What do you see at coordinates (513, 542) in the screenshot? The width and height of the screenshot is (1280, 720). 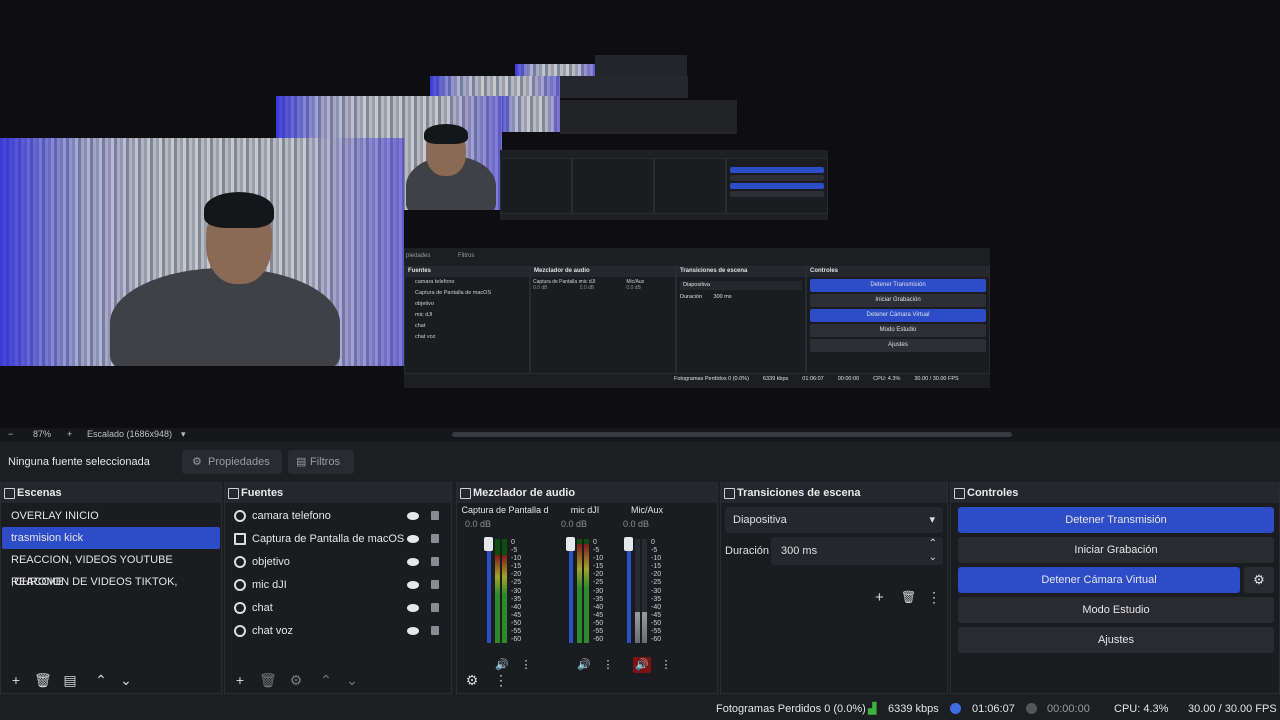 I see `db-scale-tick: 0` at bounding box center [513, 542].